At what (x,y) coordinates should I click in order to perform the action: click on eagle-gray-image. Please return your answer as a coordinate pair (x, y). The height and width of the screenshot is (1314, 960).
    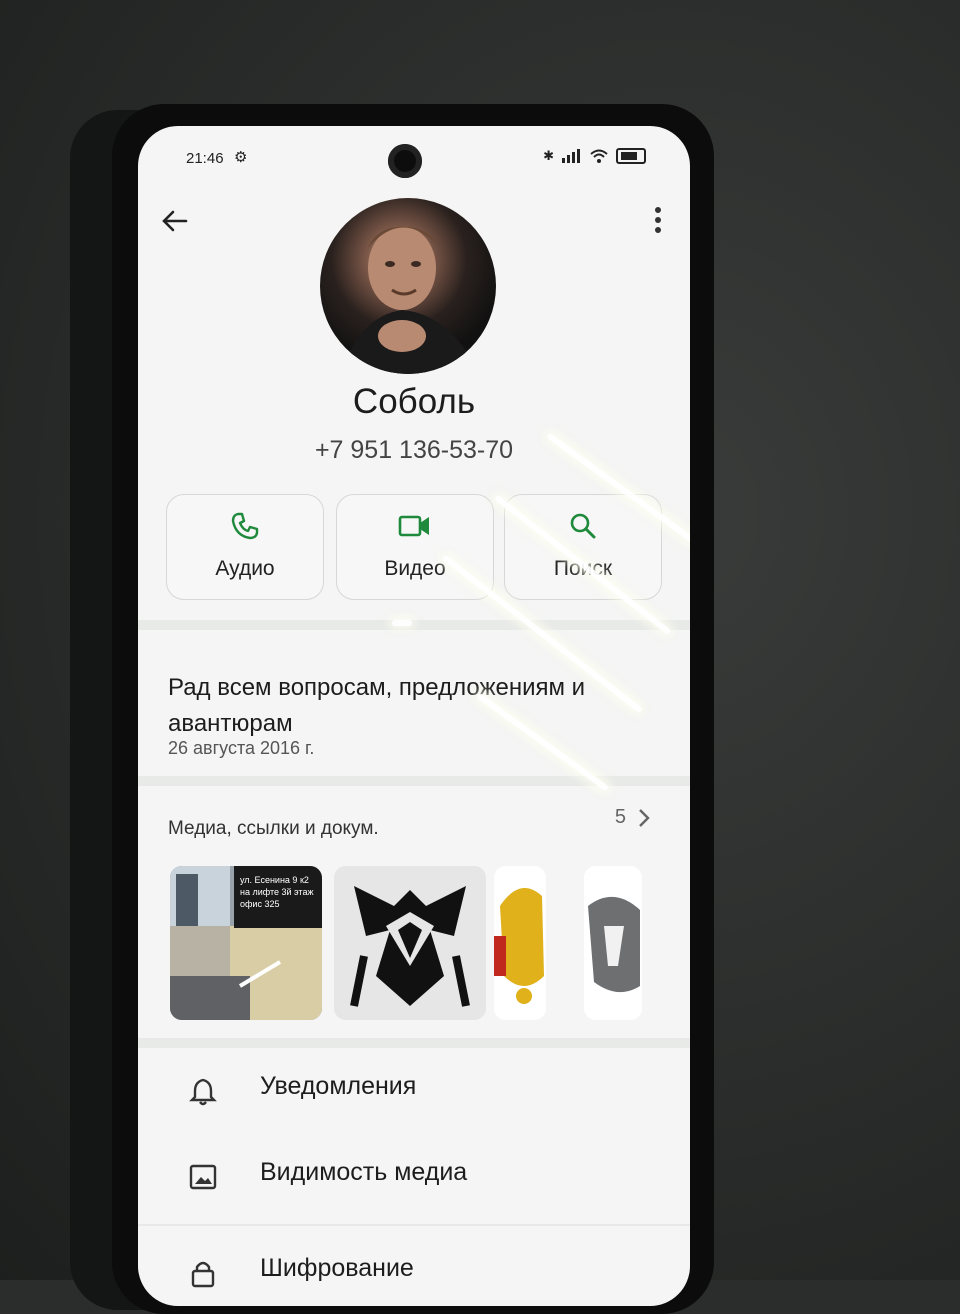
    Looking at the image, I should click on (613, 943).